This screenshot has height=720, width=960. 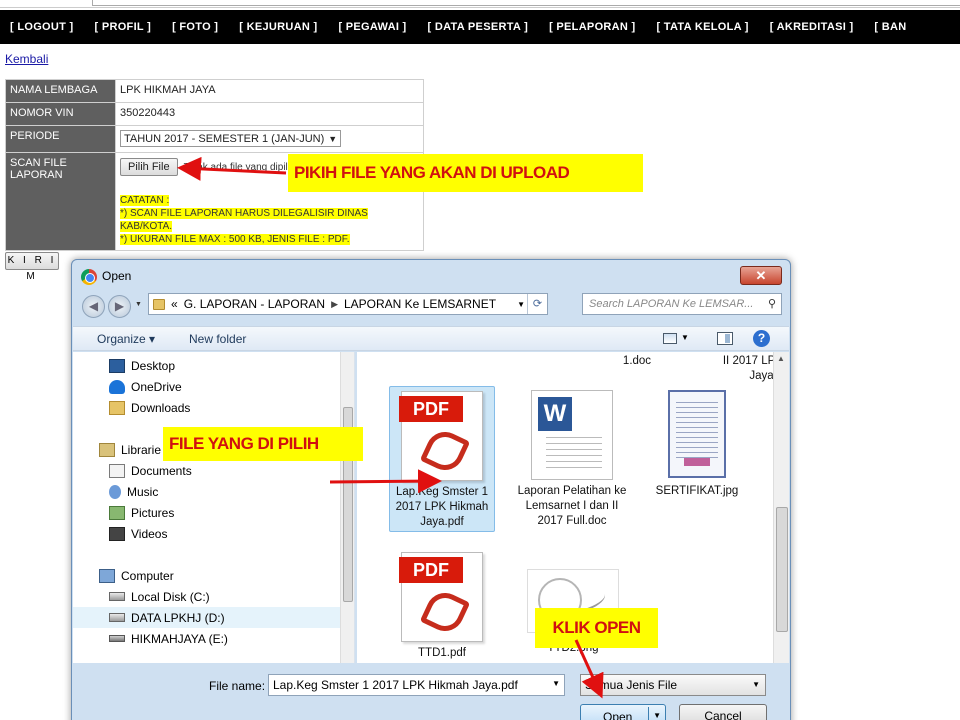 I want to click on document-lines, so click(x=574, y=455).